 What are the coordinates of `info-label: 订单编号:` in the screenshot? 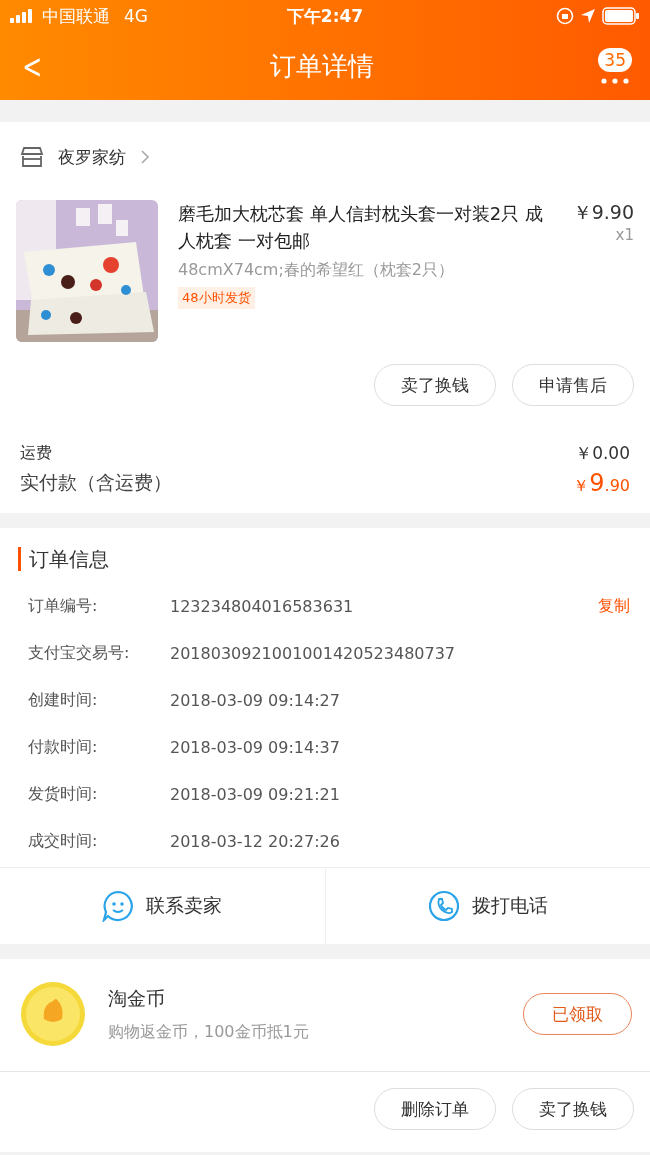 It's located at (63, 606).